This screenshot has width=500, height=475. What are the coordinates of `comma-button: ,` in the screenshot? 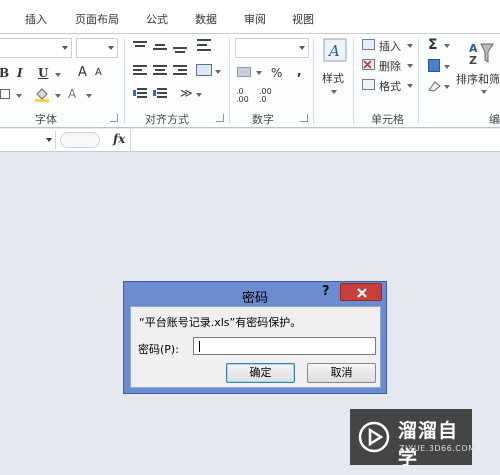 It's located at (299, 71).